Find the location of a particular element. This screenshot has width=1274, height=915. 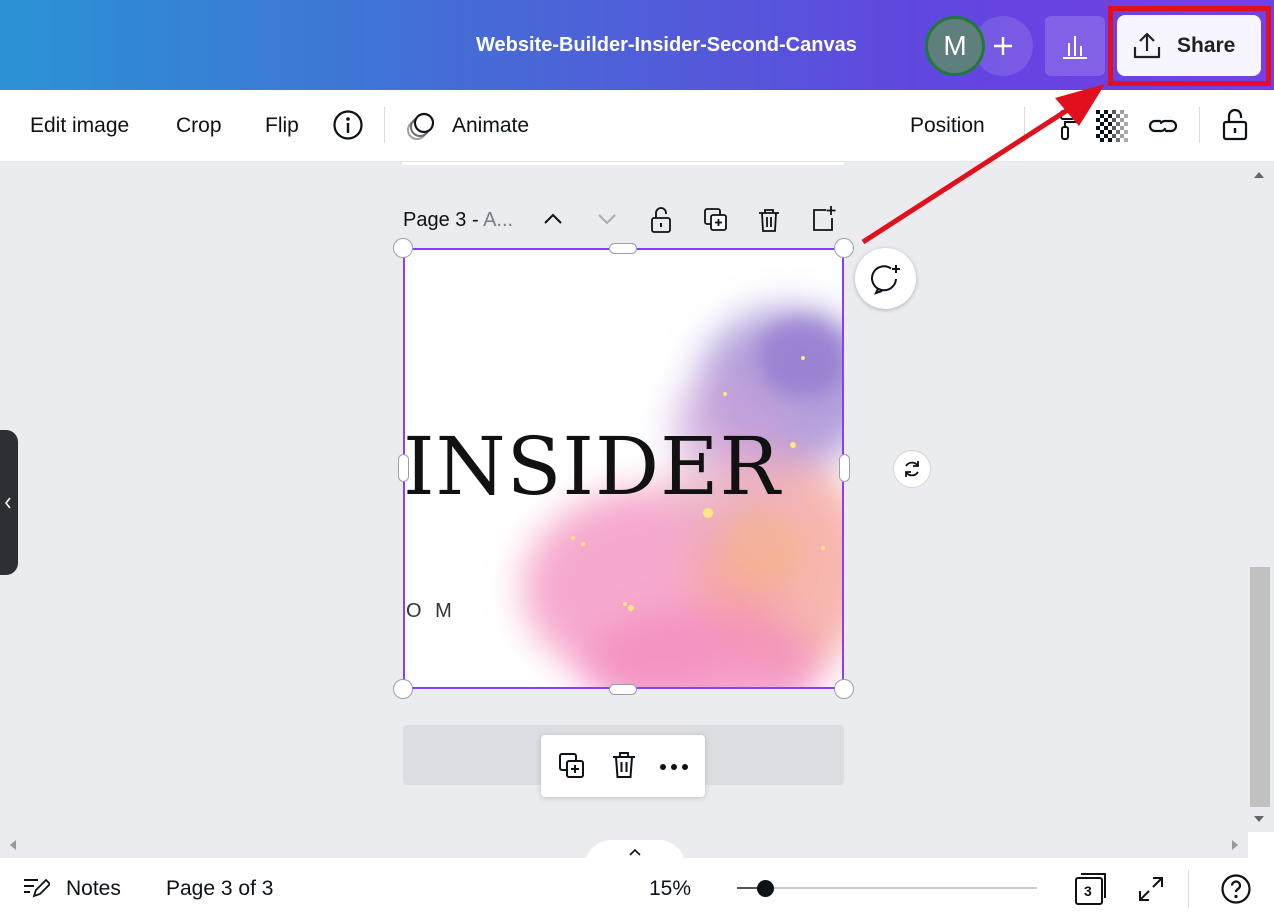

duplicate-button is located at coordinates (572, 766).